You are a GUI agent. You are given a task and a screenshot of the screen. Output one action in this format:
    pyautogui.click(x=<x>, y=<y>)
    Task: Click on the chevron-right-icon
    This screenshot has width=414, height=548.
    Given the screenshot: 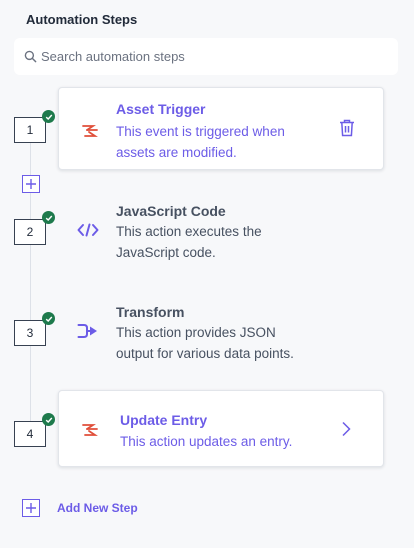 What is the action you would take?
    pyautogui.click(x=347, y=430)
    